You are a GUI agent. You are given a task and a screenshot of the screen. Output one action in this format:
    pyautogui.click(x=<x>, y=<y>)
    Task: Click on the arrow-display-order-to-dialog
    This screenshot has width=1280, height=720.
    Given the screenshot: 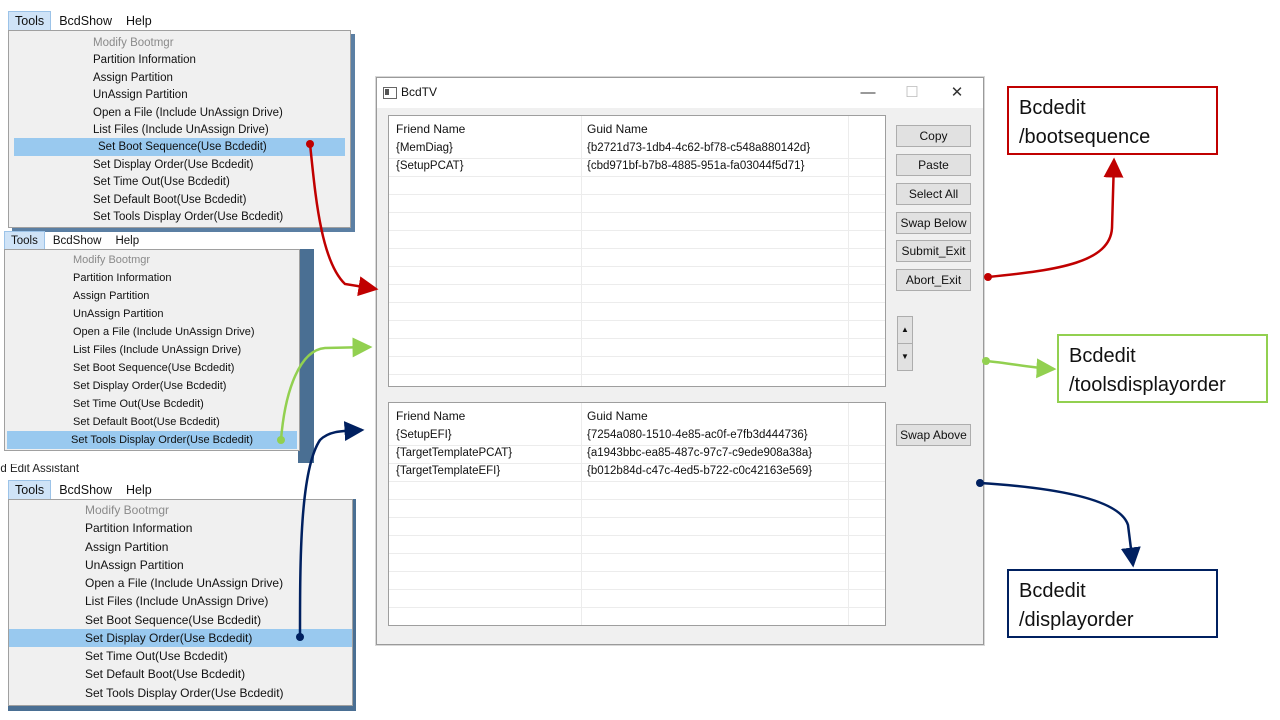 What is the action you would take?
    pyautogui.click(x=331, y=529)
    